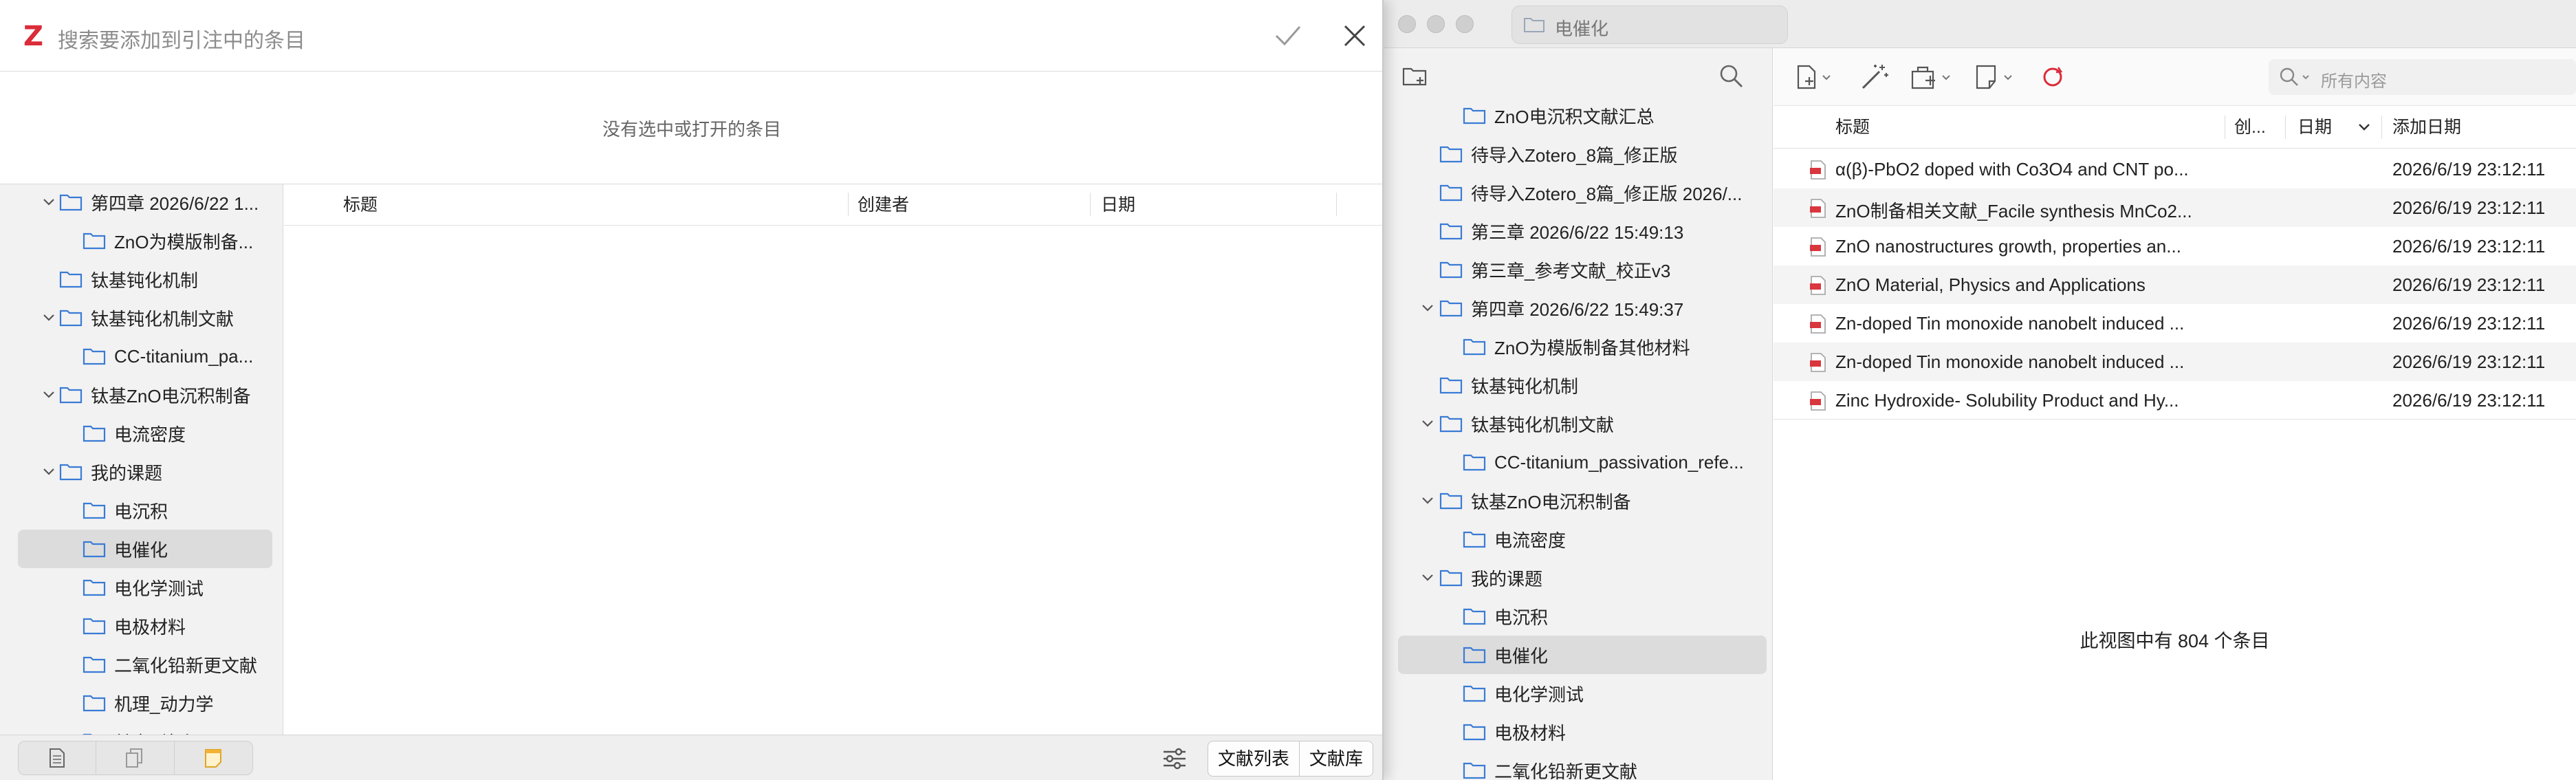  I want to click on collection-item: 待导入Zotero_8篇_修正版, so click(1558, 154).